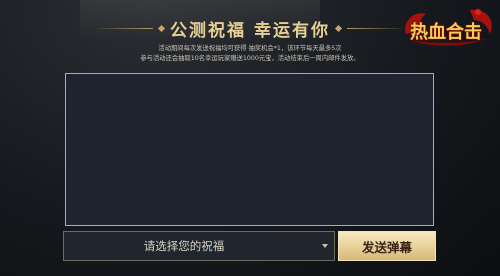 The width and height of the screenshot is (500, 276). What do you see at coordinates (338, 28) in the screenshot?
I see `title-diamond-right` at bounding box center [338, 28].